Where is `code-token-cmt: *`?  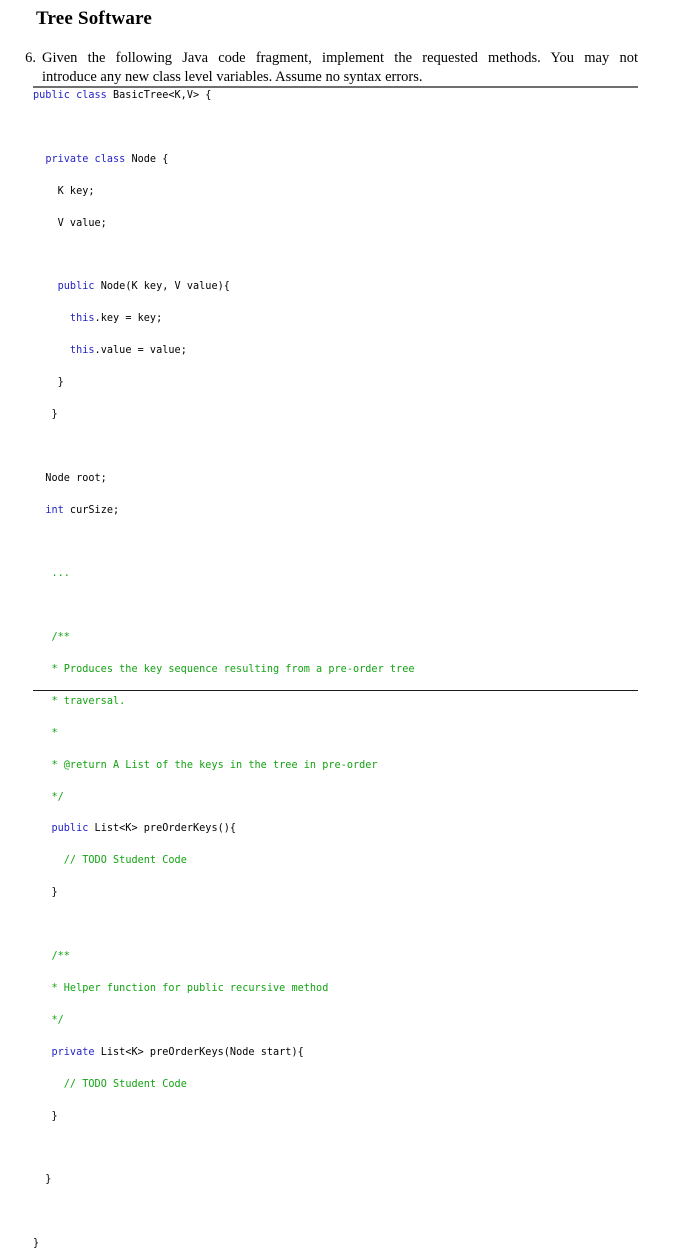
code-token-cmt: * is located at coordinates (45, 733).